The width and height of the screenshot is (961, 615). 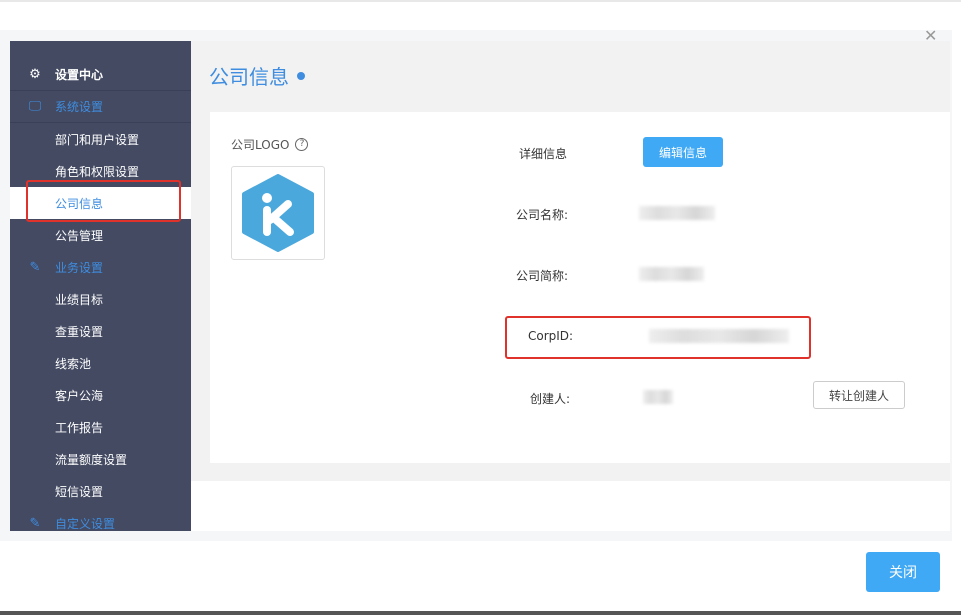 I want to click on info-dot-icon, so click(x=301, y=75).